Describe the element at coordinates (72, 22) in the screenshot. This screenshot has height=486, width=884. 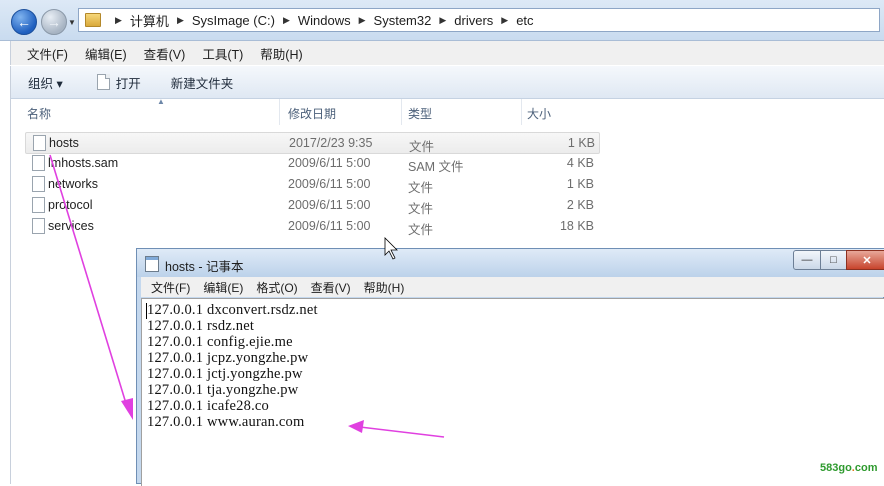
I see `recent-pages-dropdown-icon: ▼` at that location.